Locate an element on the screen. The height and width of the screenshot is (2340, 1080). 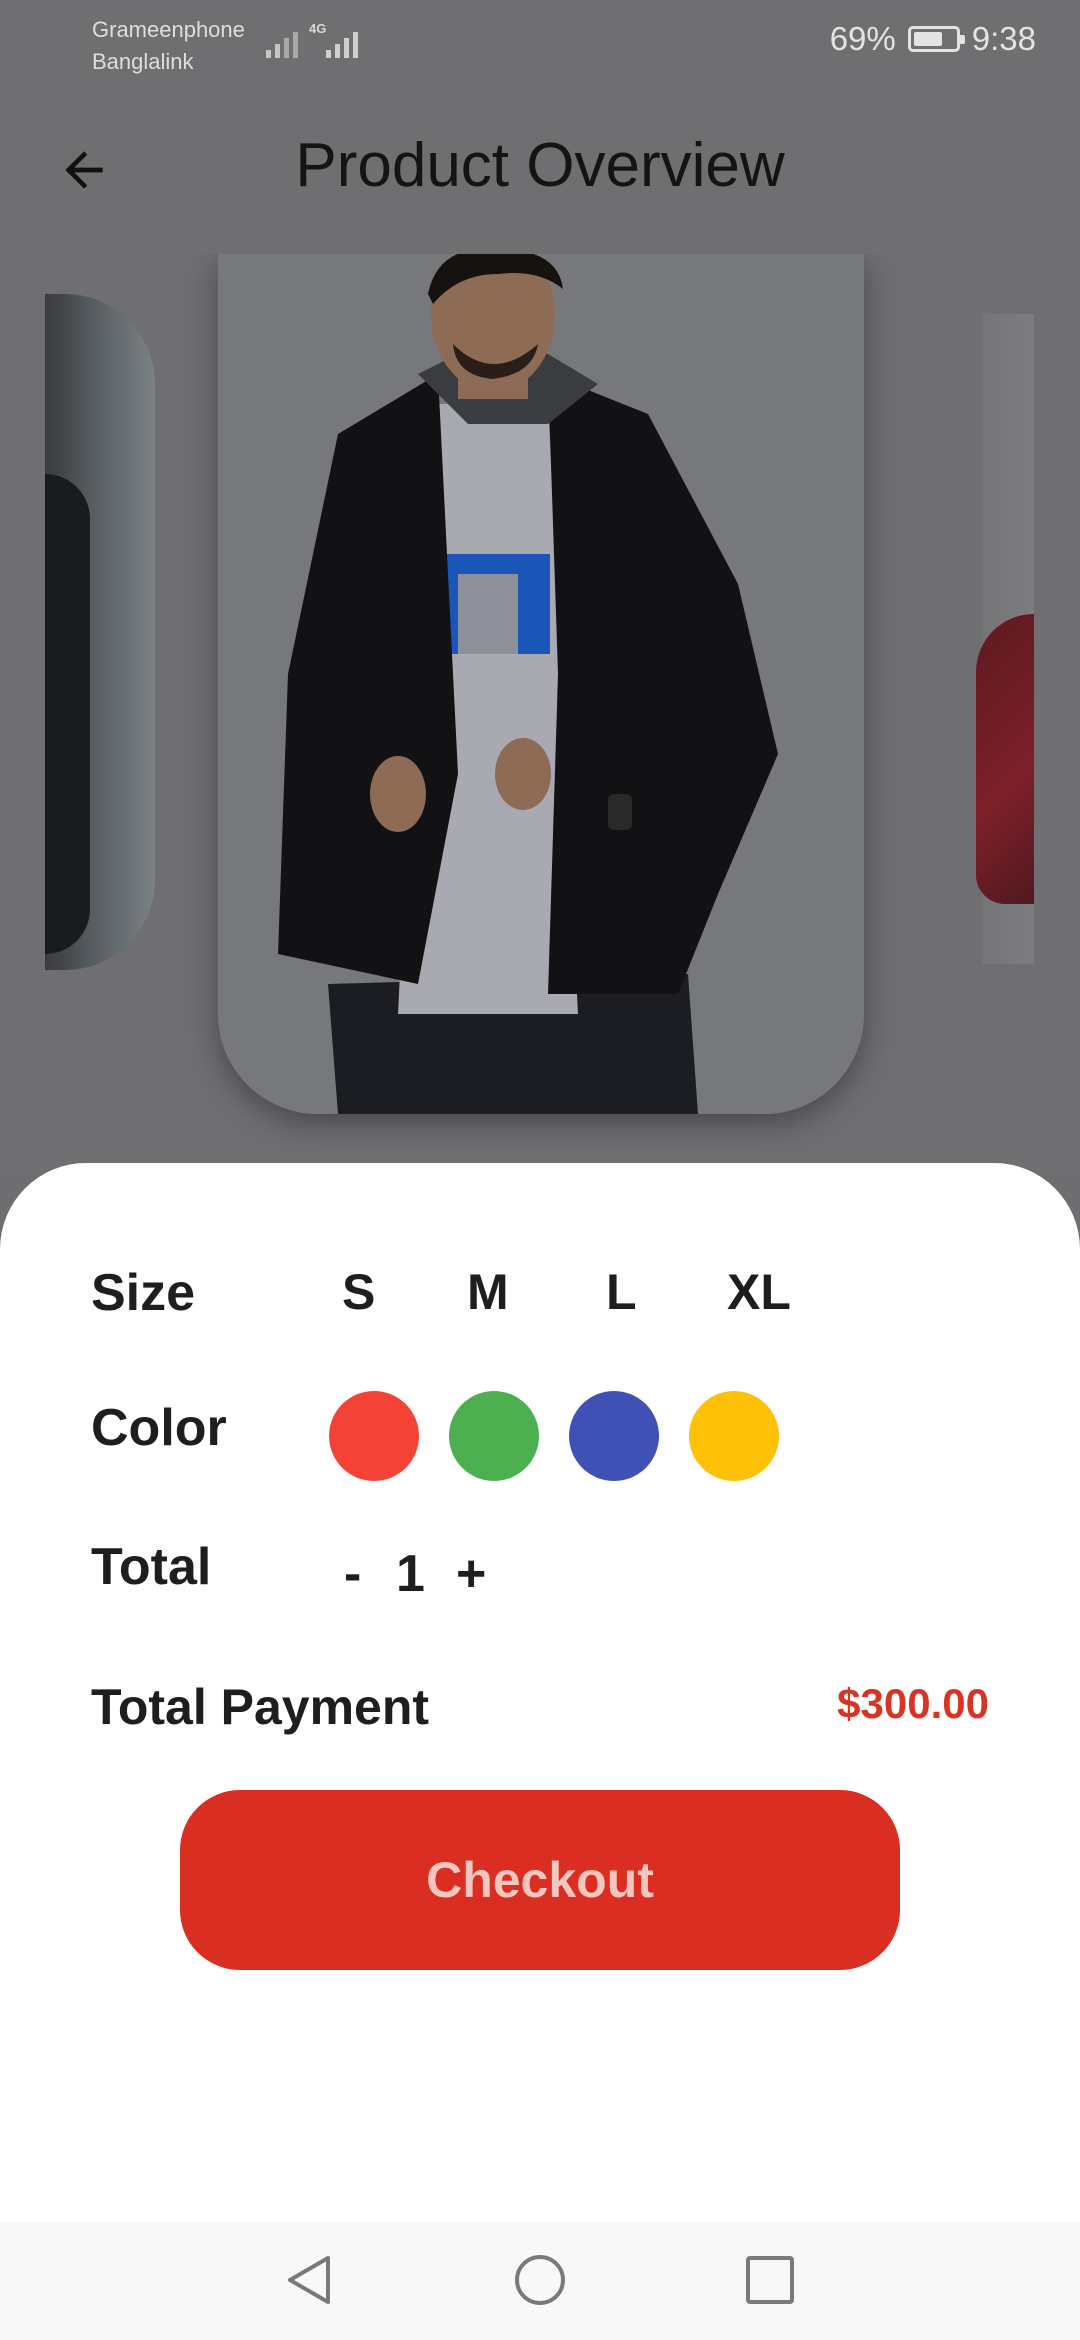
color-swatch-blue is located at coordinates (614, 1436).